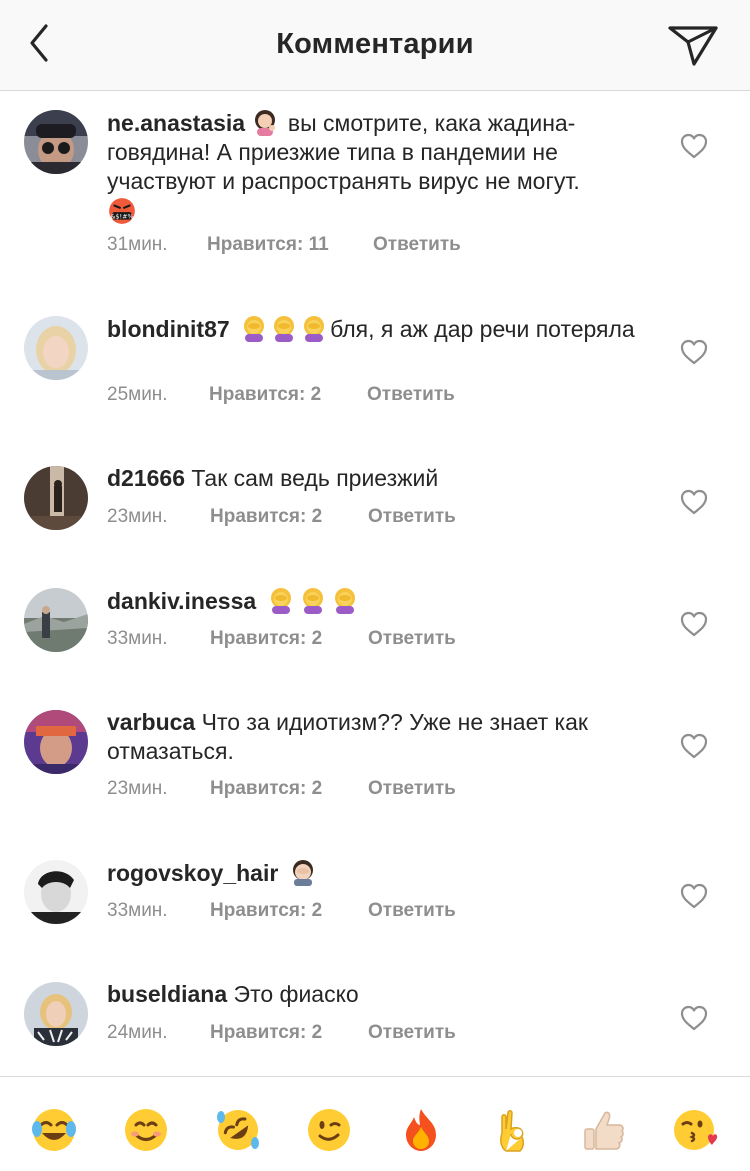 Image resolution: width=750 pixels, height=1171 pixels. What do you see at coordinates (290, 245) in the screenshot?
I see `likes-count: Нравится: 11` at bounding box center [290, 245].